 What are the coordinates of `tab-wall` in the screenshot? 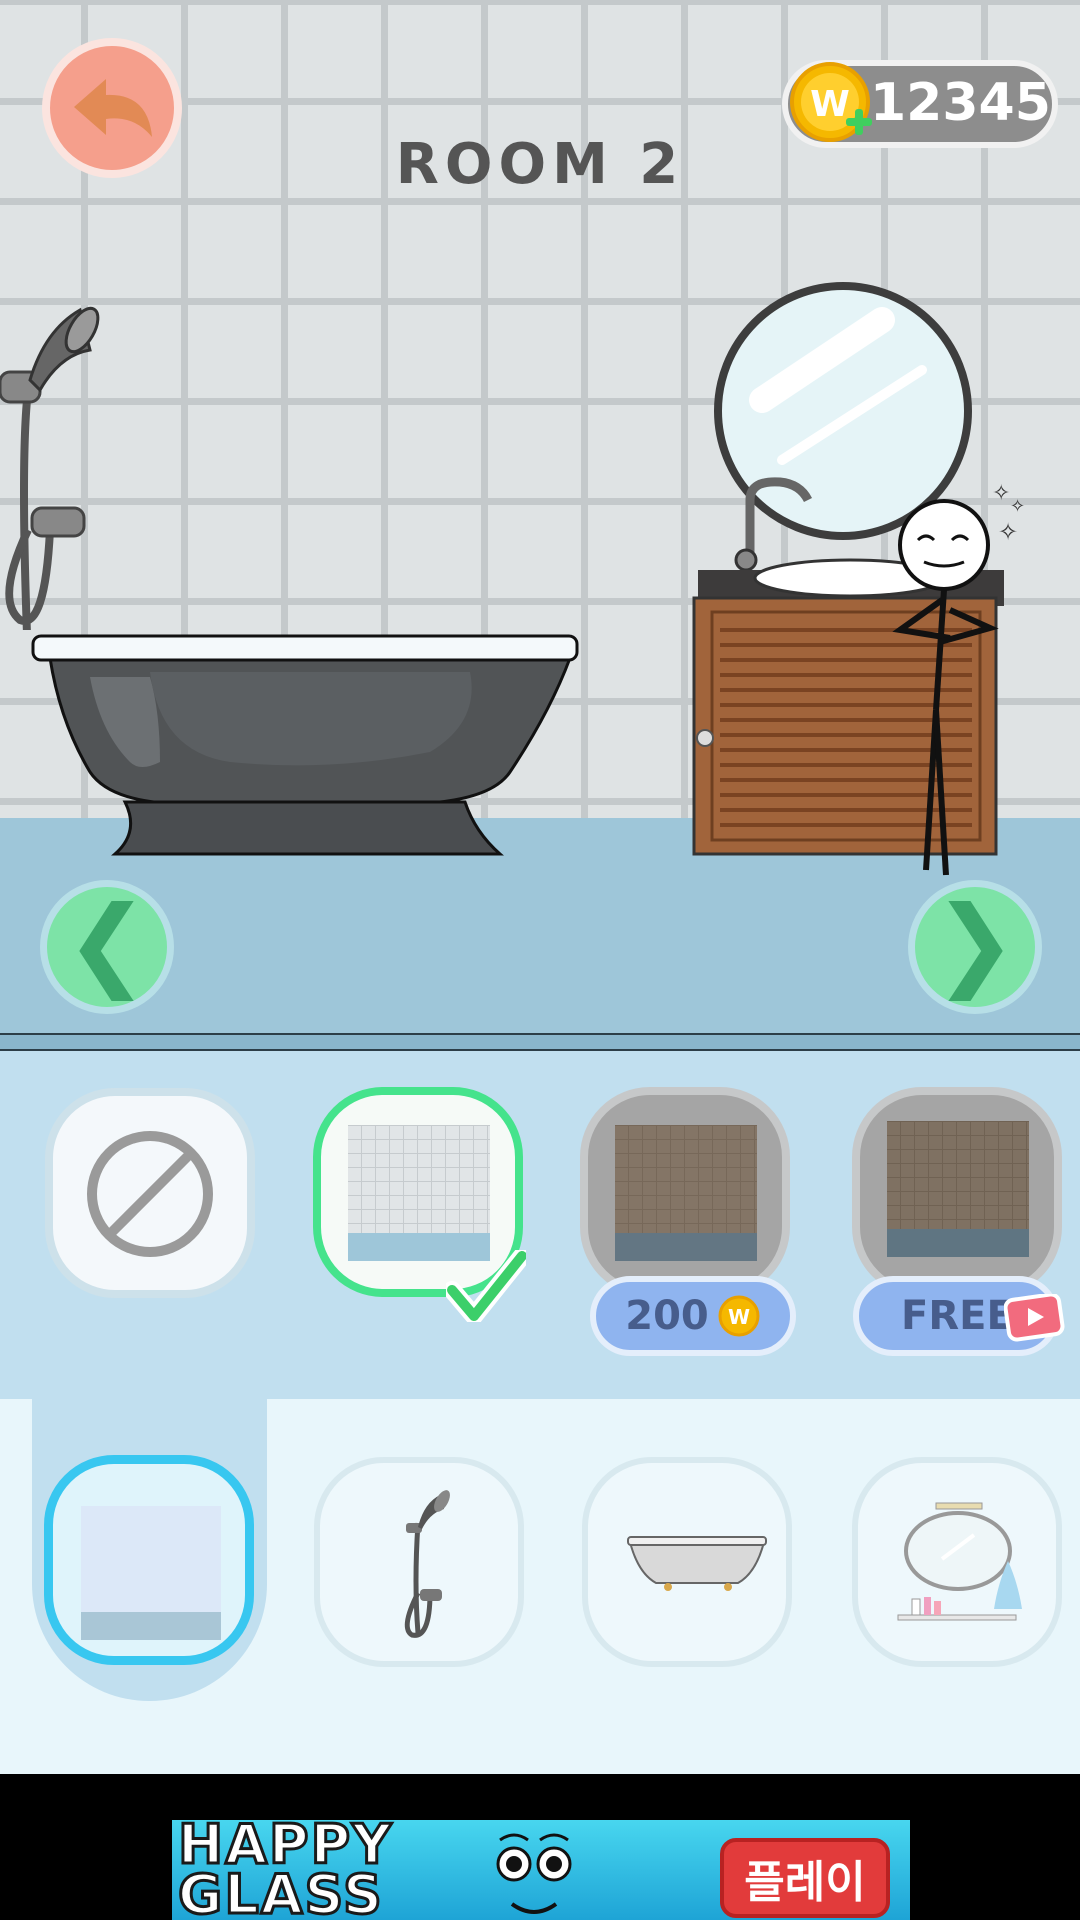 It's located at (149, 1560).